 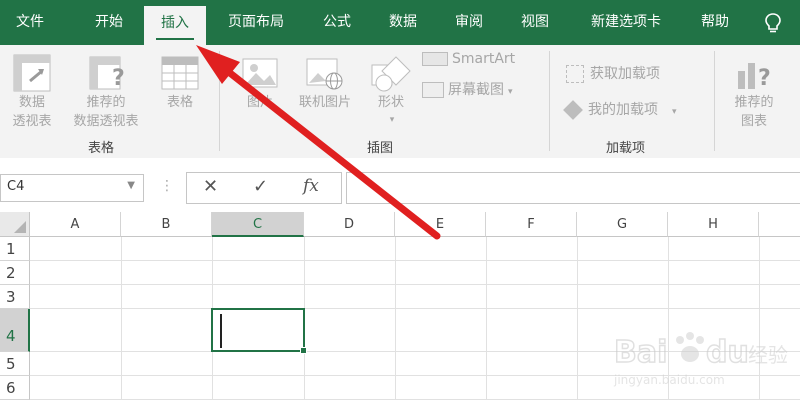 I want to click on tab-file: 文件, so click(x=30, y=22).